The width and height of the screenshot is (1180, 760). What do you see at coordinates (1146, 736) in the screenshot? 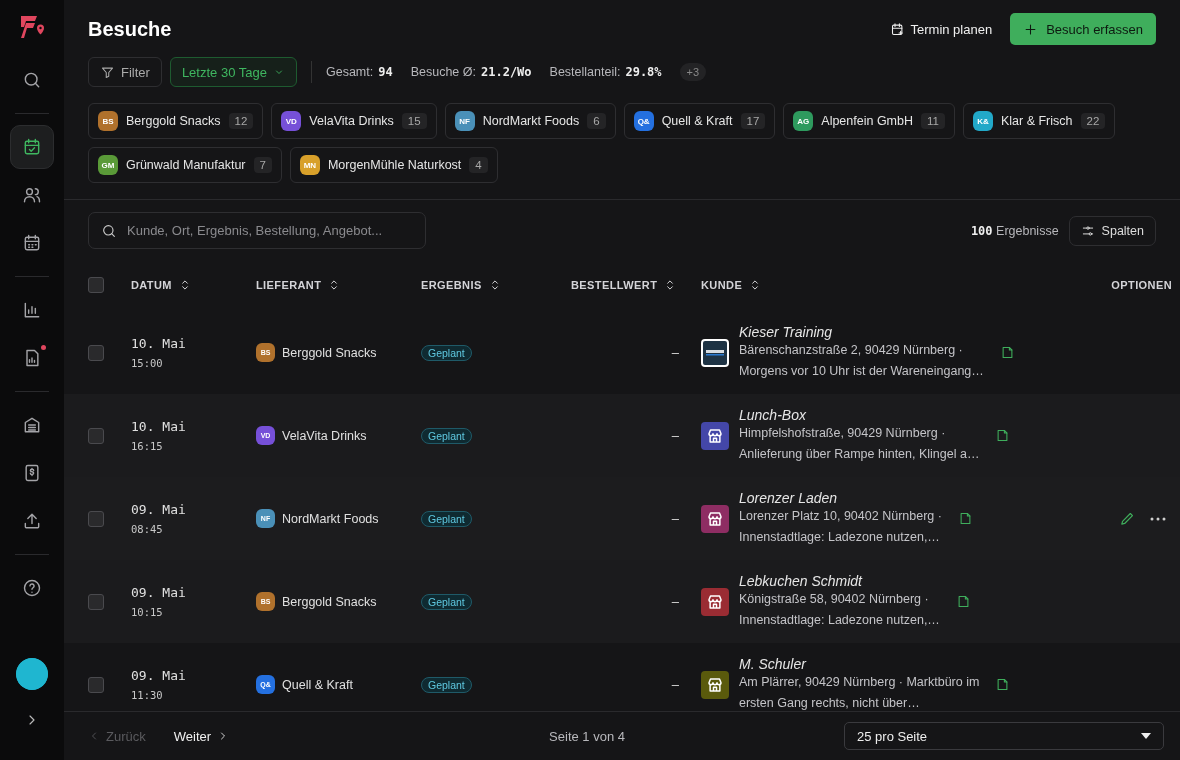
I see `caret-icon` at bounding box center [1146, 736].